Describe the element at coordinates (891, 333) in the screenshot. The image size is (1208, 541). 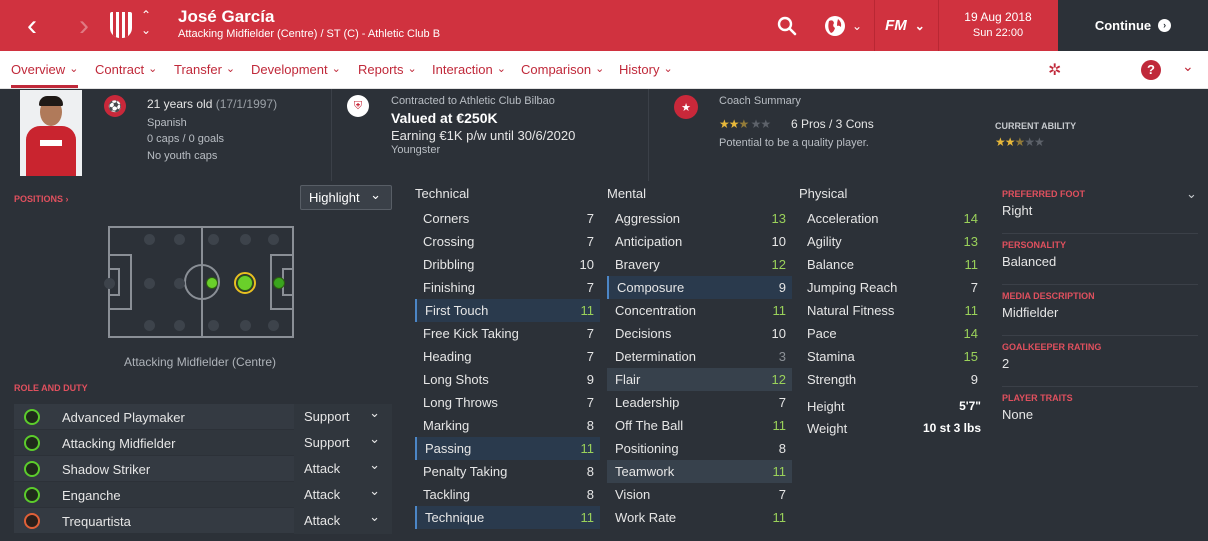
I see `attribute-row: Pace 14` at that location.